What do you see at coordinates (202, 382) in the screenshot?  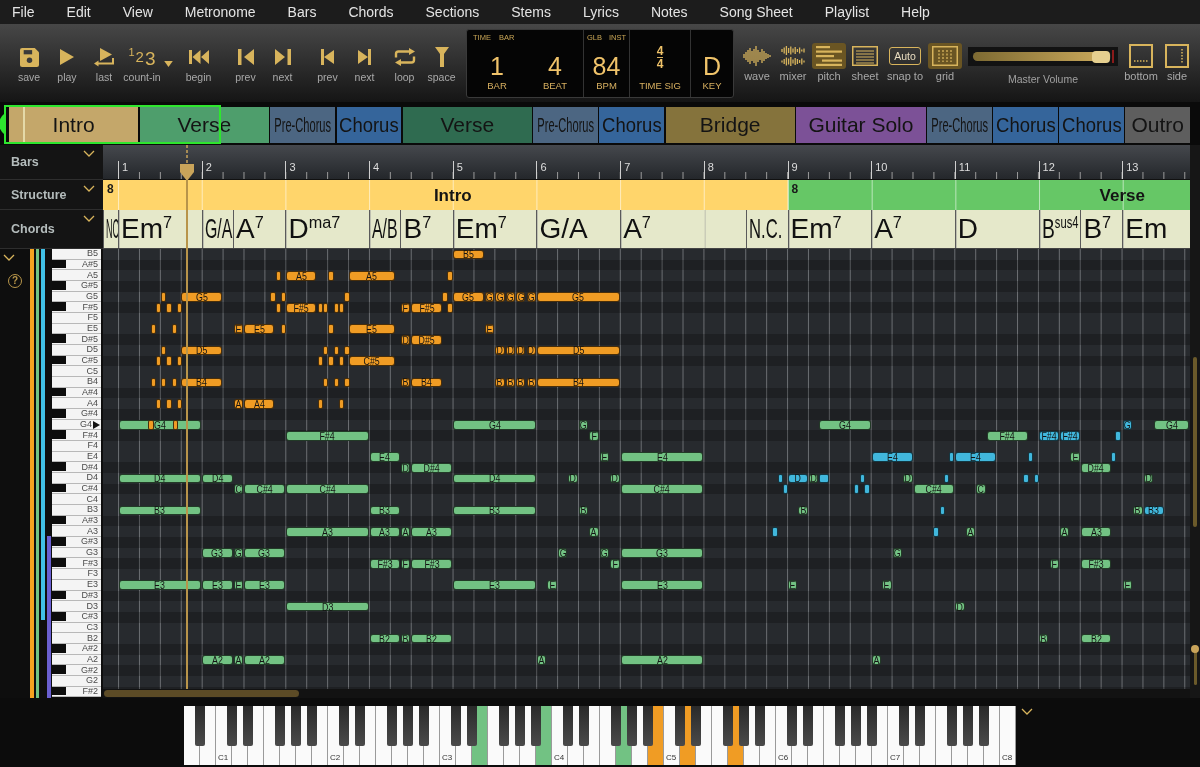 I see `note: B4` at bounding box center [202, 382].